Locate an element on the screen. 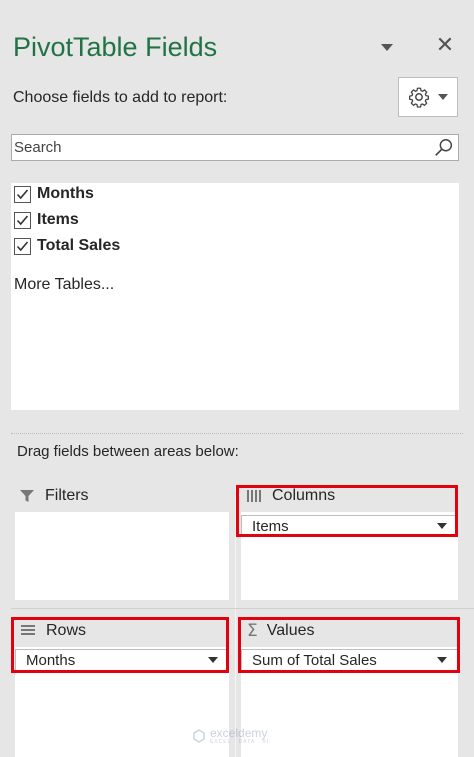 This screenshot has width=474, height=757. field-item-items: Items is located at coordinates (46, 220).